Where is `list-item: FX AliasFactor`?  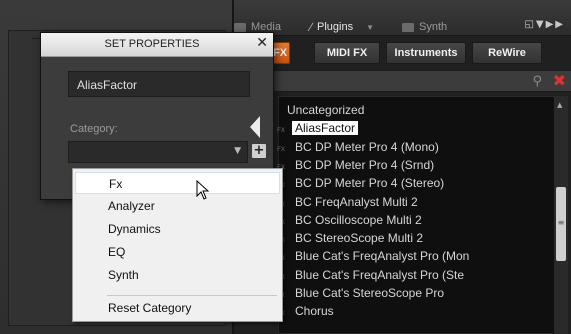
list-item: FX AliasFactor is located at coordinates (317, 128).